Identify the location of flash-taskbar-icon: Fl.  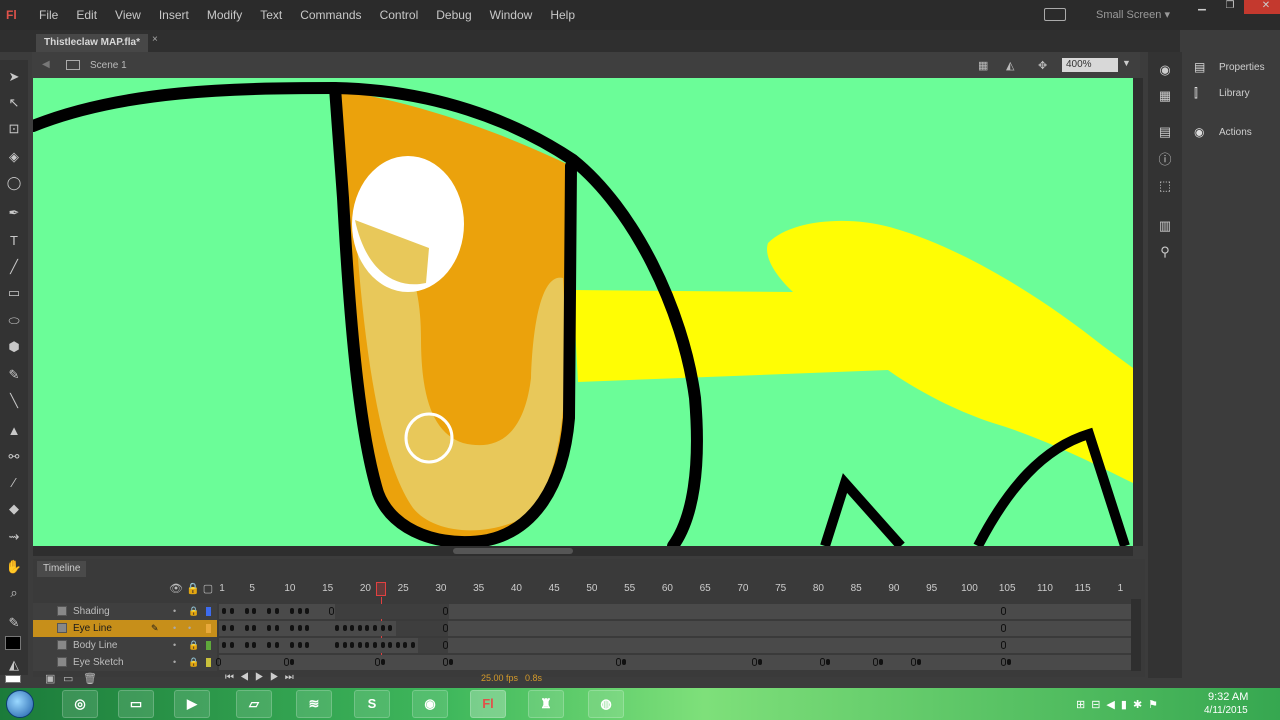
(488, 704).